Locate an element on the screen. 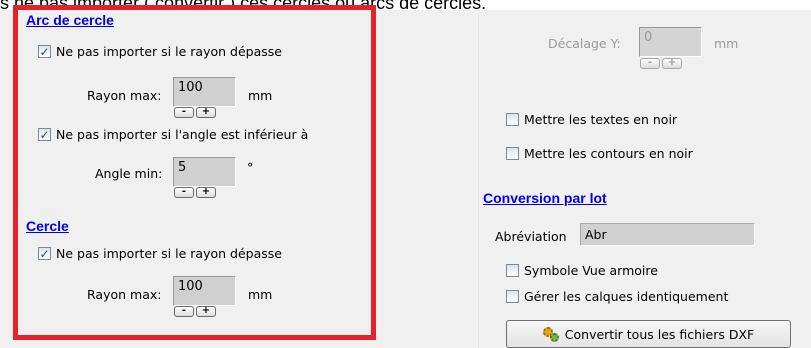  cercle-radius-unit: mm is located at coordinates (260, 294).